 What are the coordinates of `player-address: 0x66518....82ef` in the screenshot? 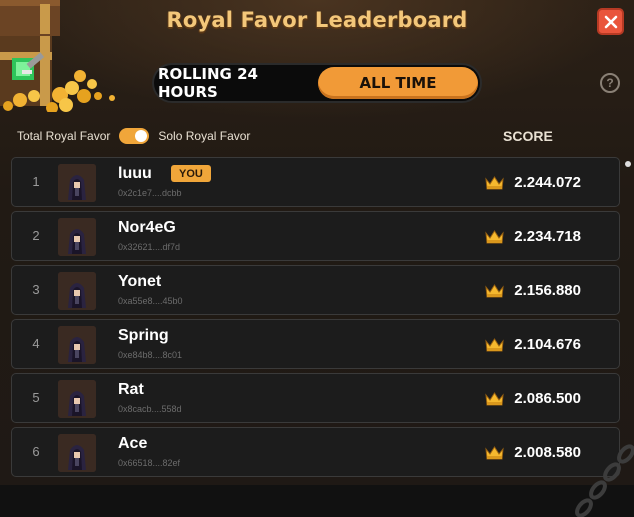 It's located at (149, 463).